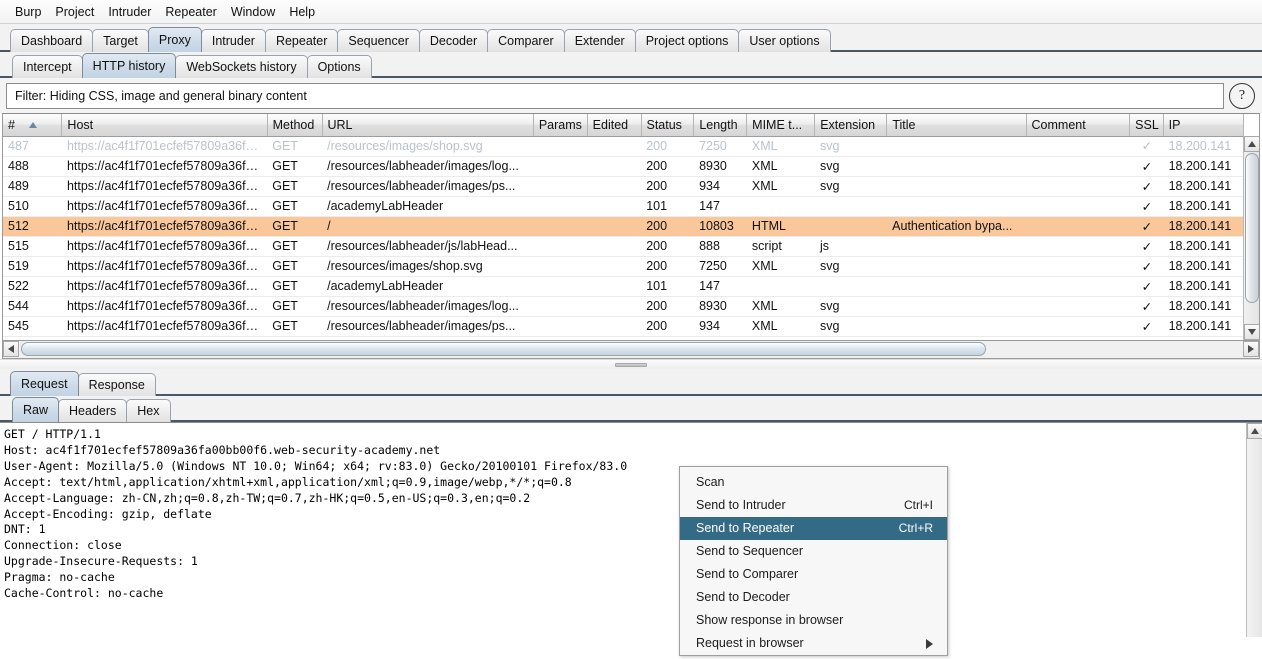 Image resolution: width=1262 pixels, height=659 pixels. Describe the element at coordinates (1204, 125) in the screenshot. I see `column-header-ip: IP` at that location.